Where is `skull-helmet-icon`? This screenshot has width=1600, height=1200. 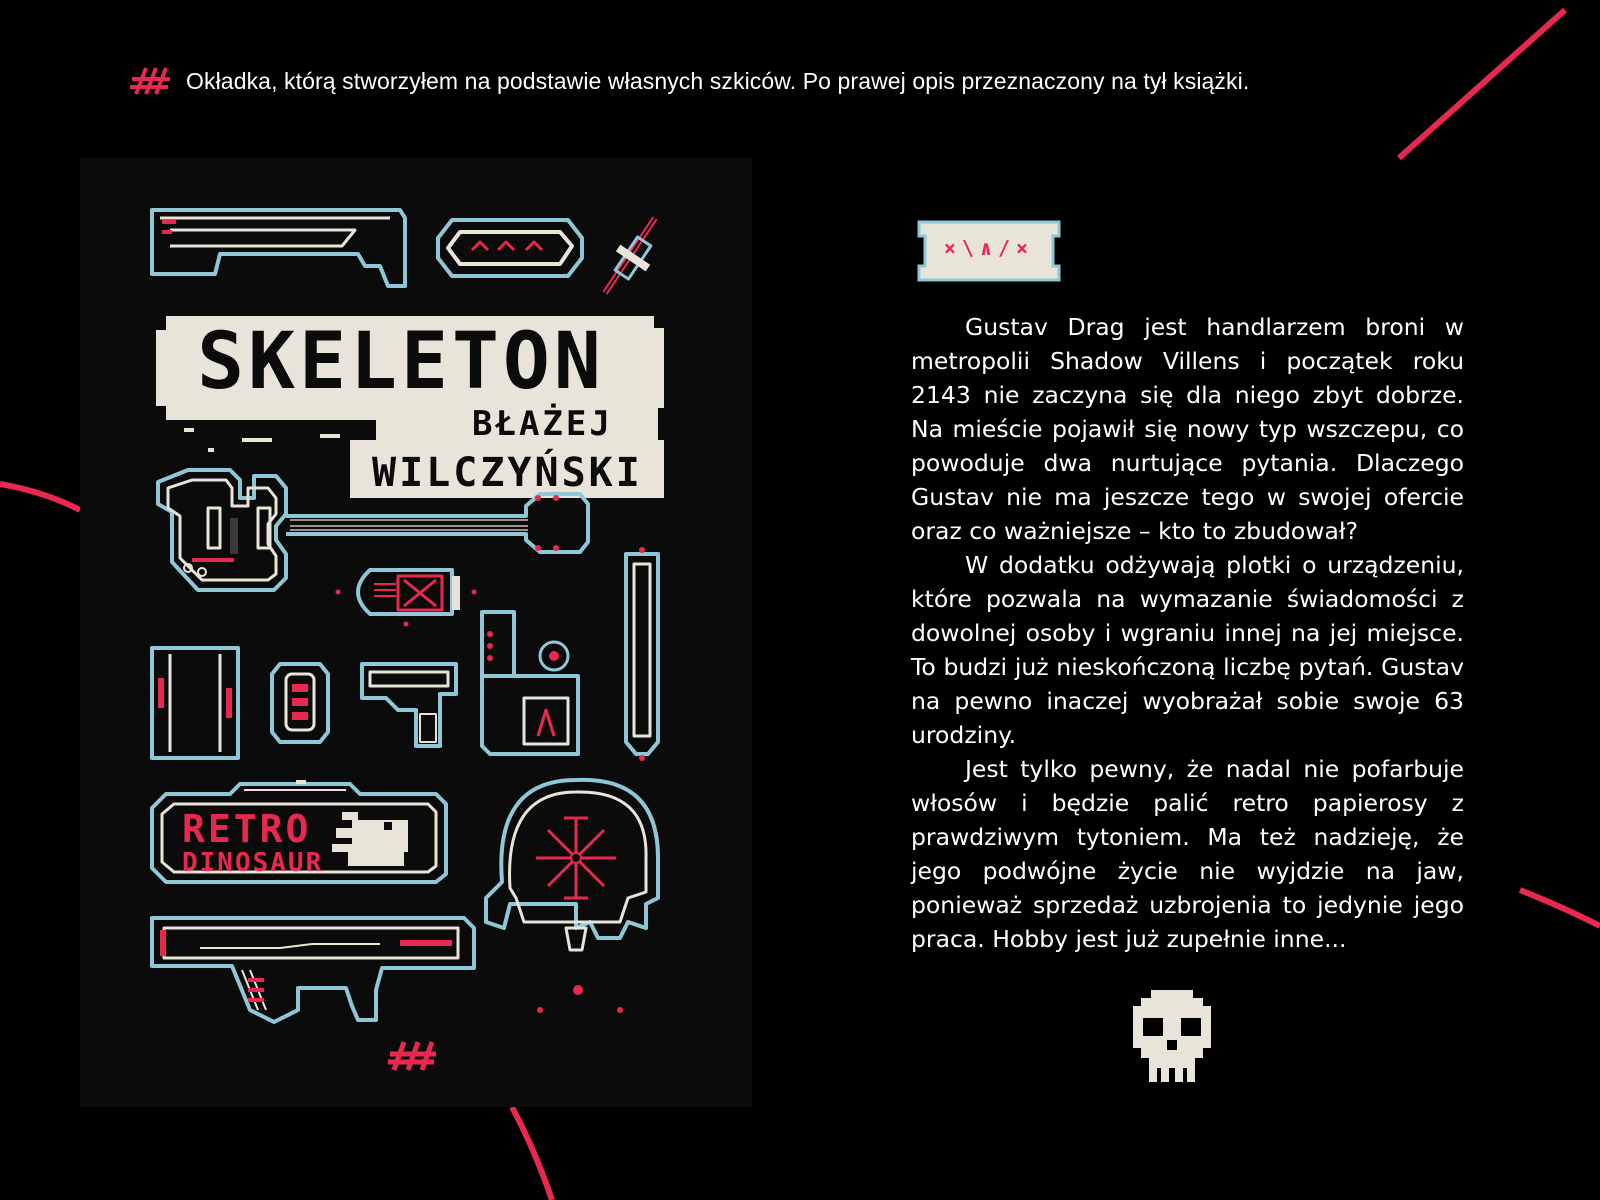
skull-helmet-icon is located at coordinates (572, 895).